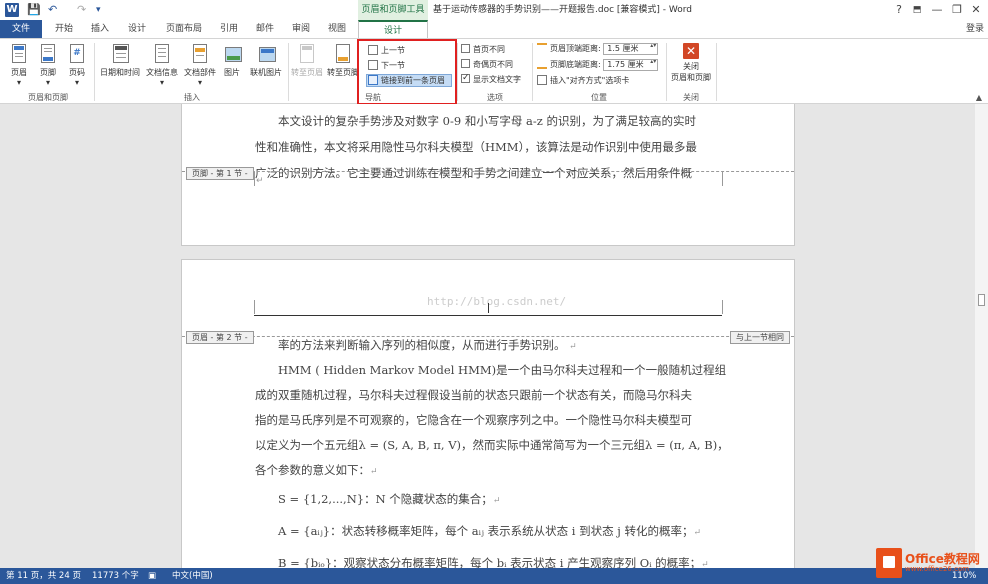  I want to click on tab-insert: 插入, so click(100, 29).